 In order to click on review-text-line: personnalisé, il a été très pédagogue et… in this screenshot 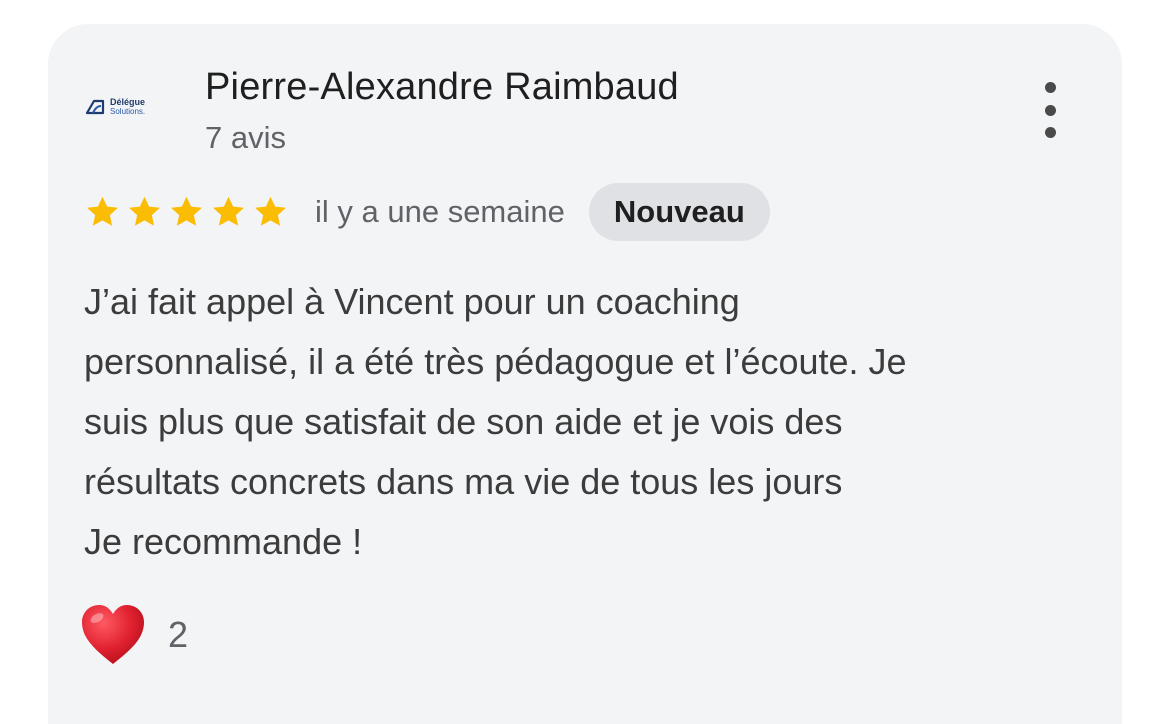, I will do `click(495, 361)`.